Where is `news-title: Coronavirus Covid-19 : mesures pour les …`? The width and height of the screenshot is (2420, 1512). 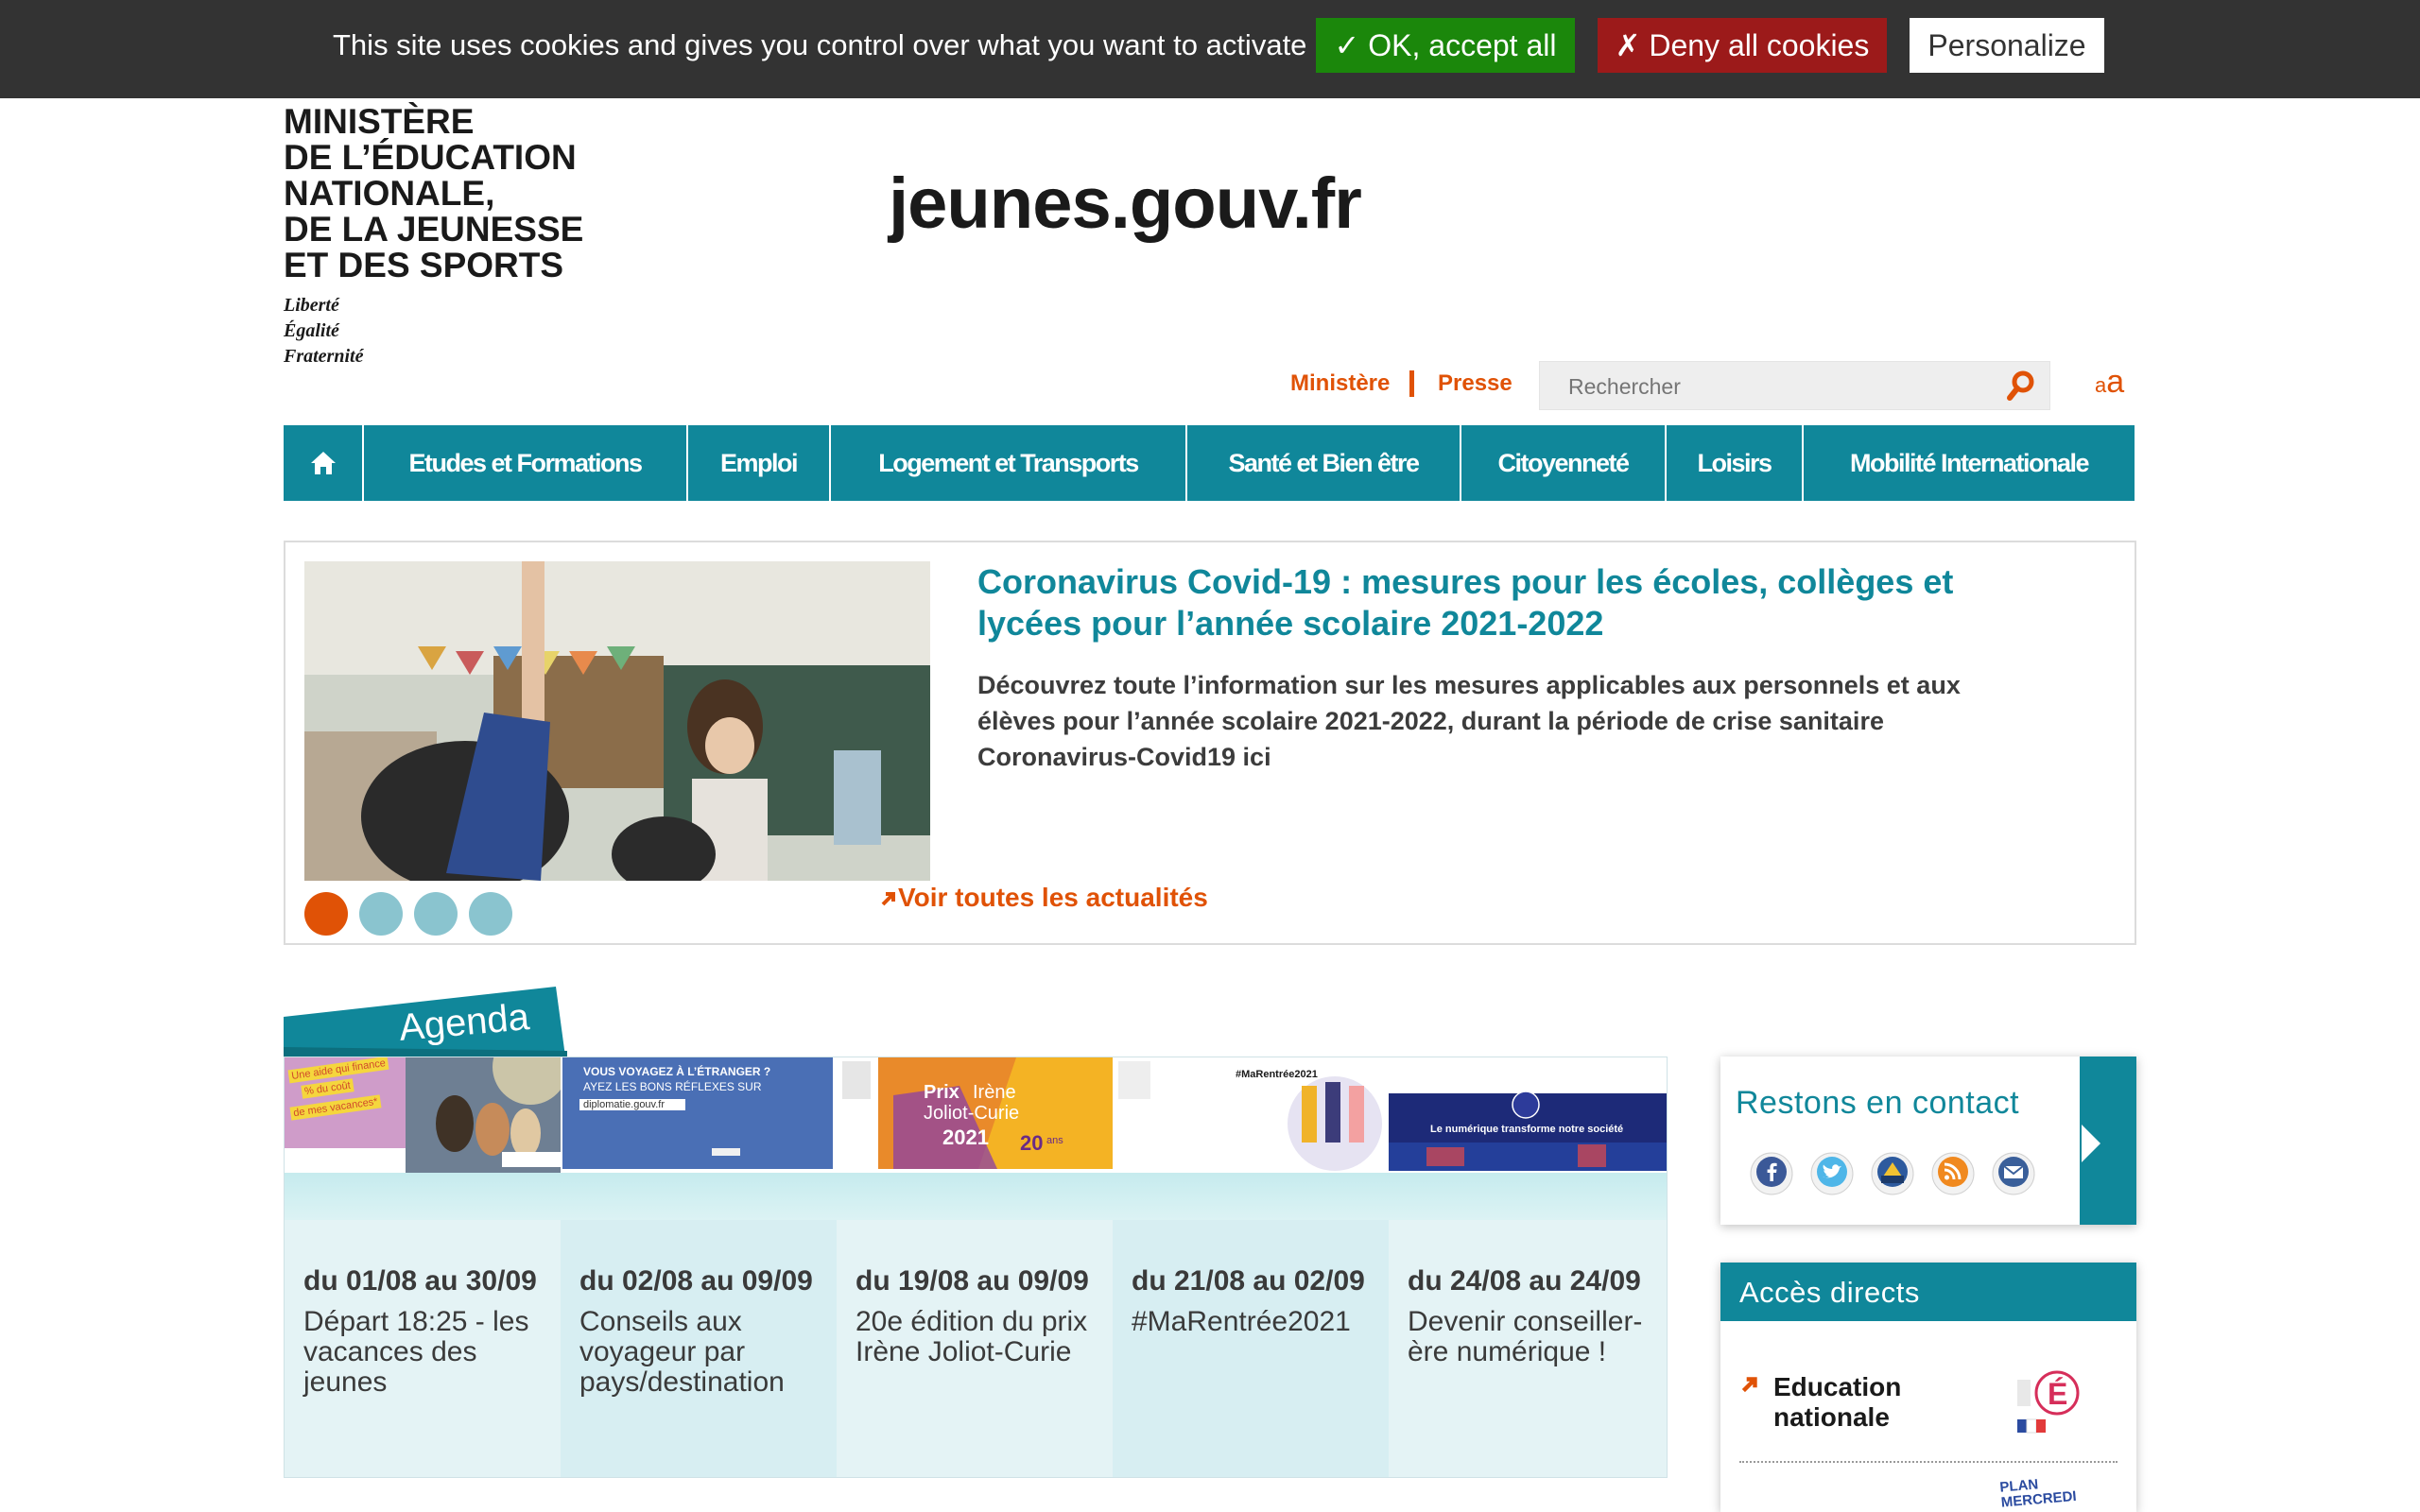
news-title: Coronavirus Covid-19 : mesures pour les … is located at coordinates (1506, 602).